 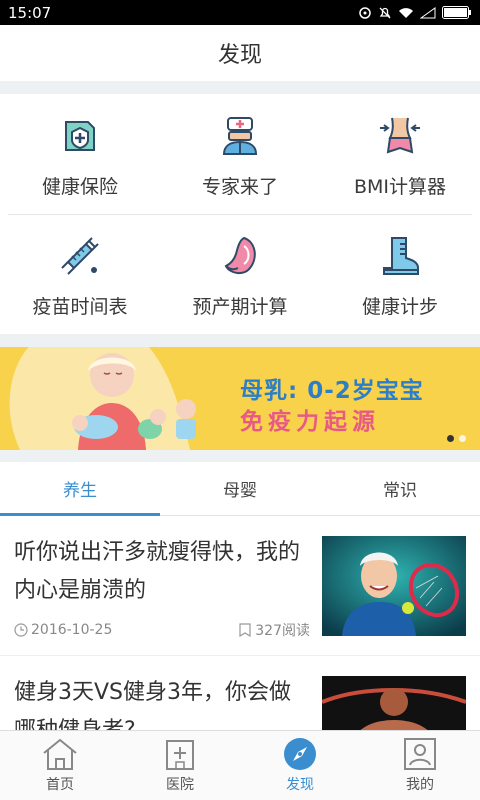 I want to click on tool-due-date: 预产期计算, so click(x=240, y=274).